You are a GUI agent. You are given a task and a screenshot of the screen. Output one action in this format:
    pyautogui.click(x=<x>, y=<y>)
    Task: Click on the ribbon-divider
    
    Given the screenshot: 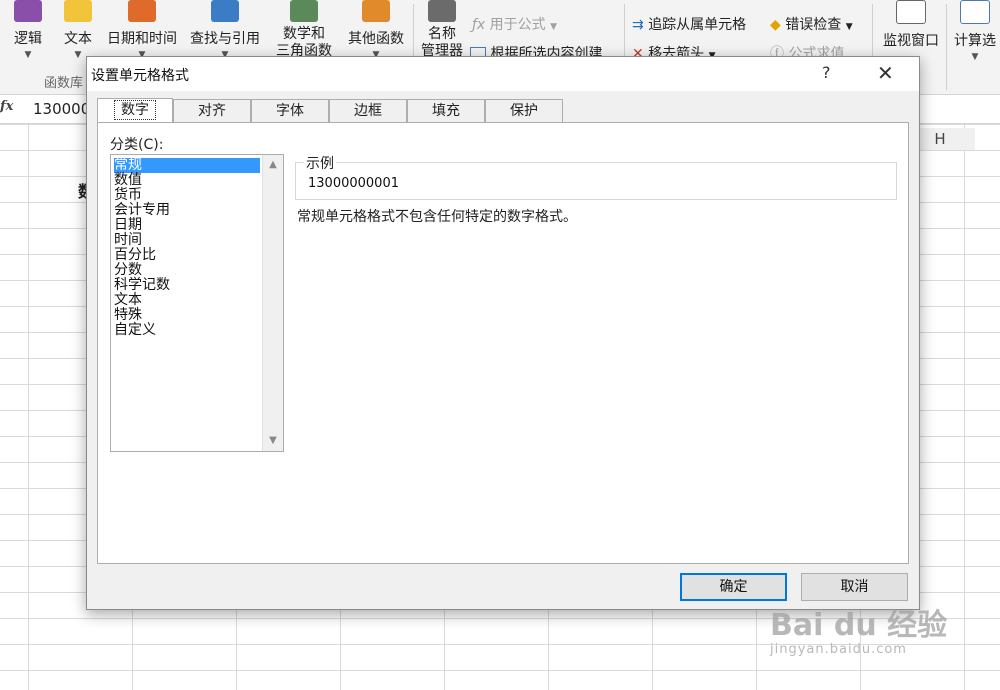 What is the action you would take?
    pyautogui.click(x=946, y=47)
    